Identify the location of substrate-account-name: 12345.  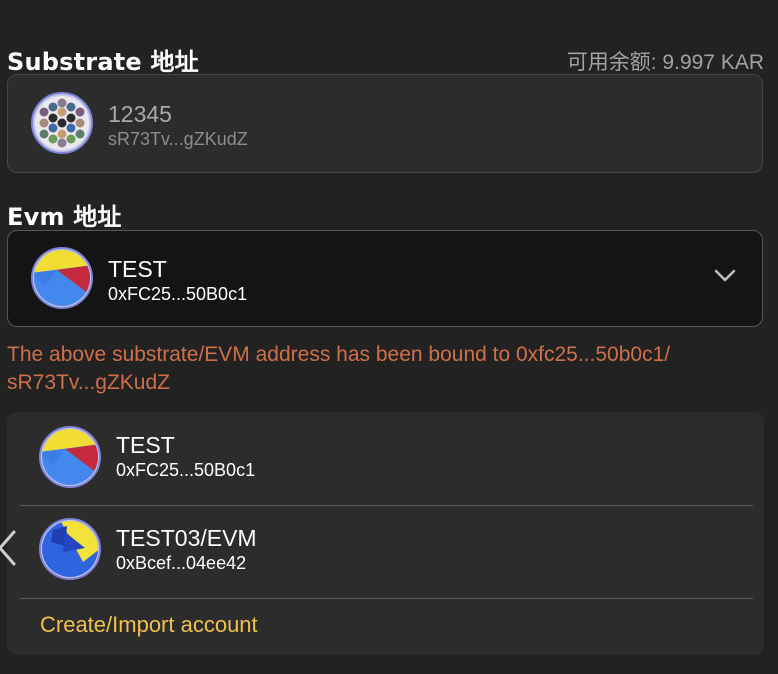
(140, 114).